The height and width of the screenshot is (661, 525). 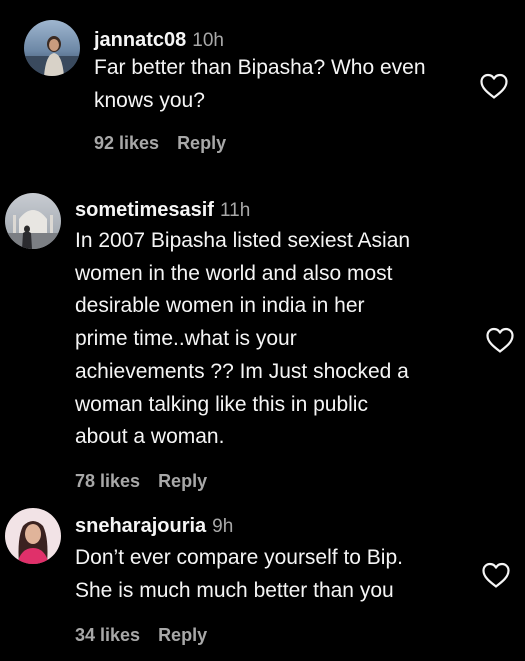 What do you see at coordinates (160, 143) in the screenshot?
I see `comment-meta: 92 likes Reply` at bounding box center [160, 143].